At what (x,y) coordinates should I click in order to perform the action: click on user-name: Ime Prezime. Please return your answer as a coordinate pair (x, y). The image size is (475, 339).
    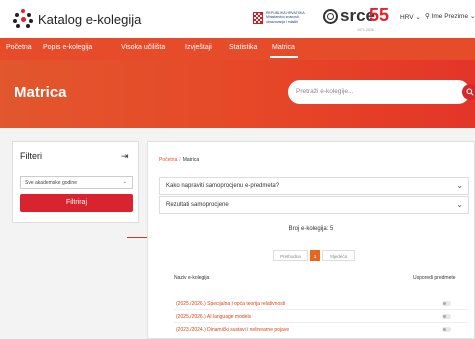
    Looking at the image, I should click on (450, 16).